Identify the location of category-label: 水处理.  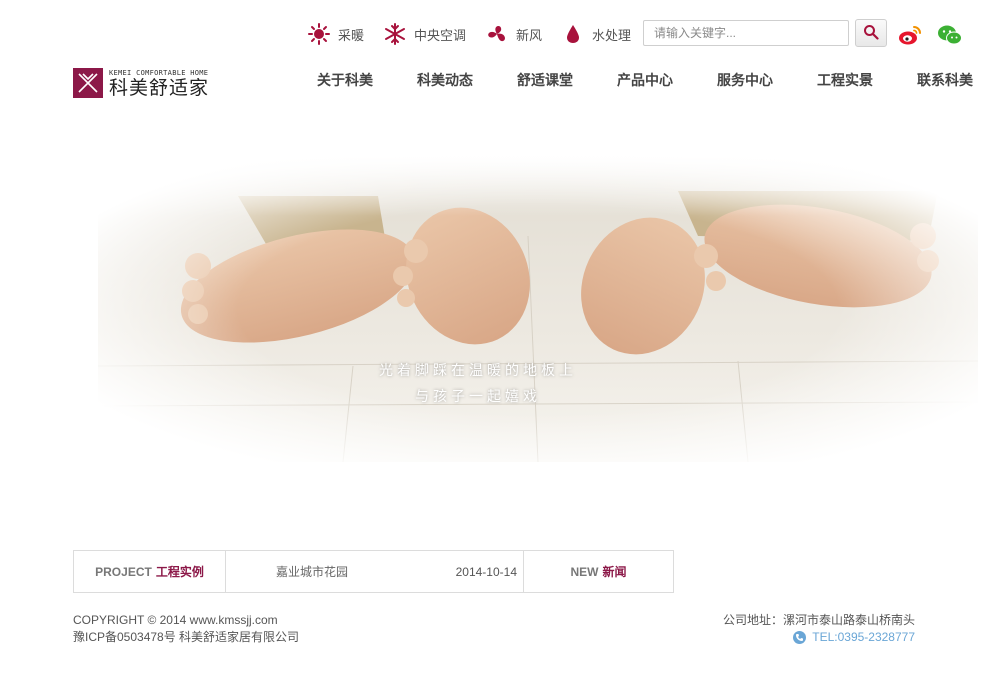
(612, 35).